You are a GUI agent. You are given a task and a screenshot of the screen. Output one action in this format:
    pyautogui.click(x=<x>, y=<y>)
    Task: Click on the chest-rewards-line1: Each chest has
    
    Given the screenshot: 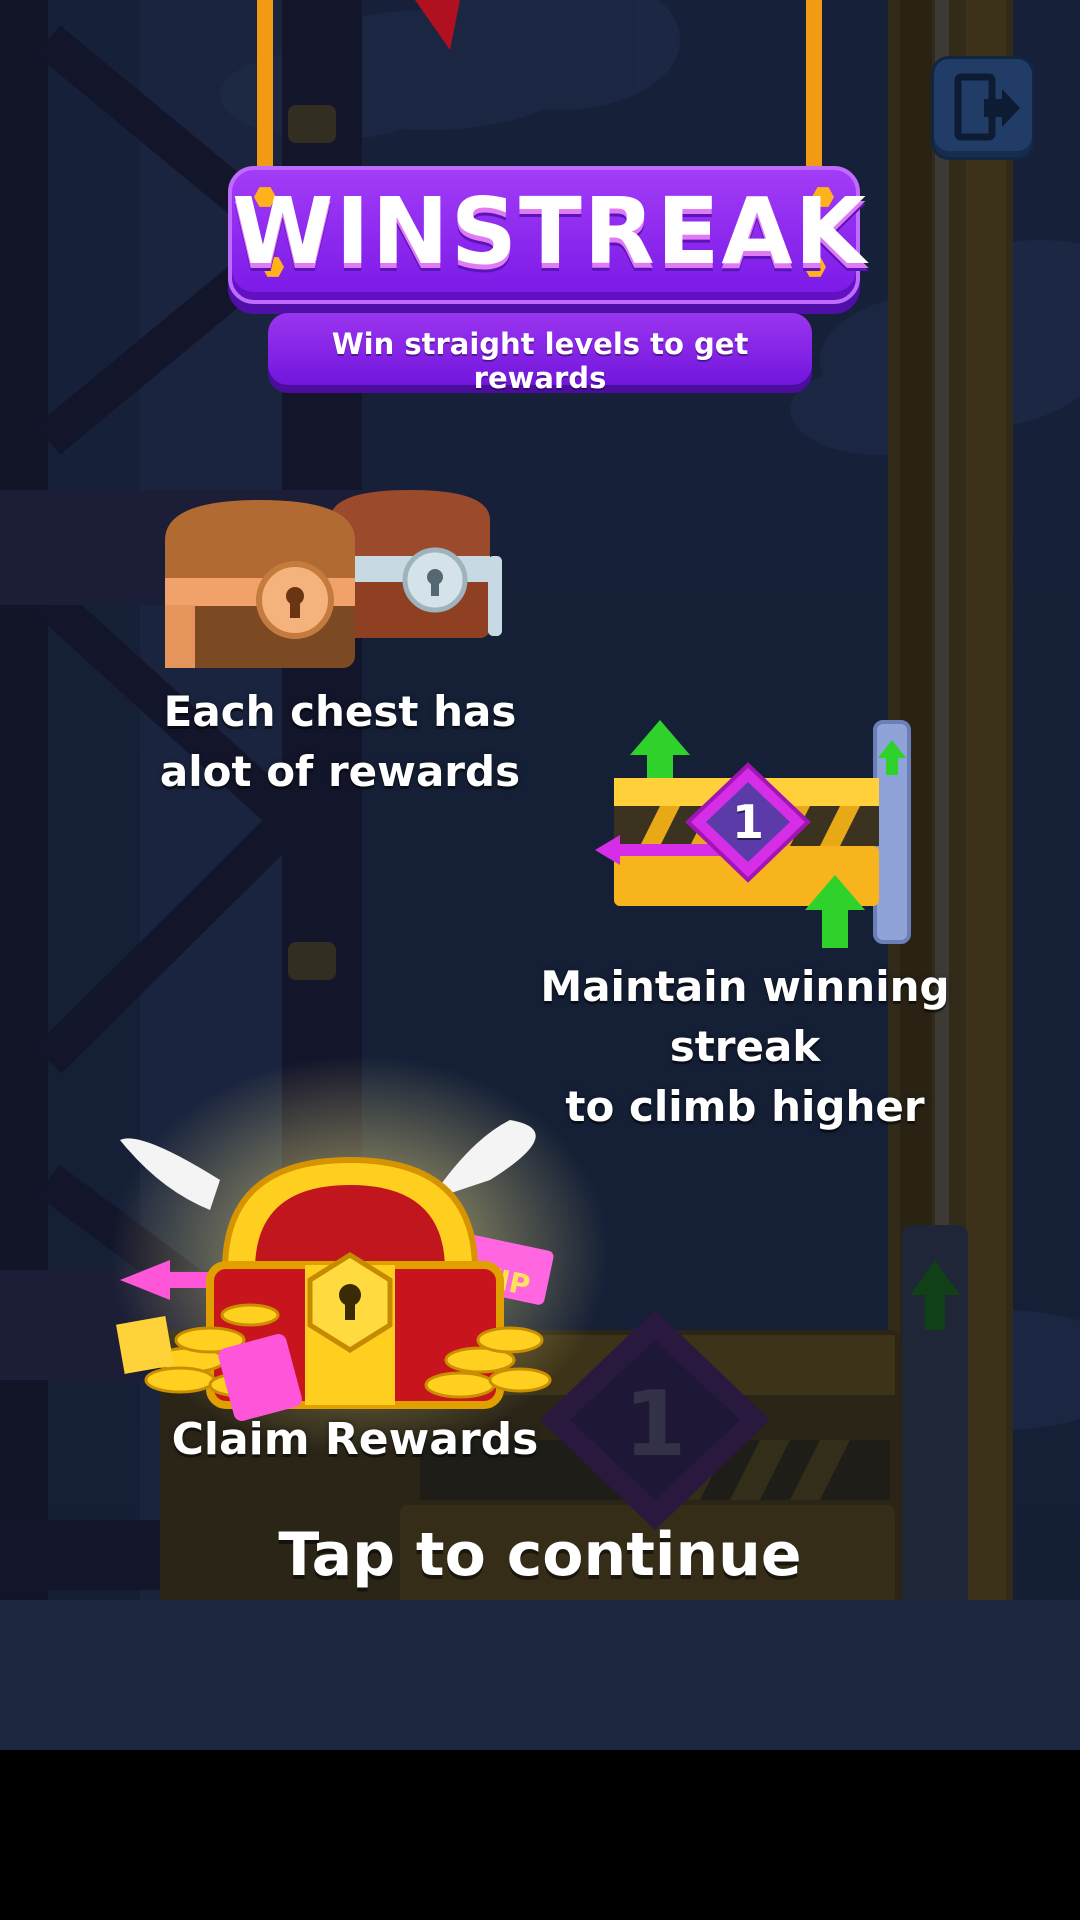 What is the action you would take?
    pyautogui.click(x=340, y=711)
    